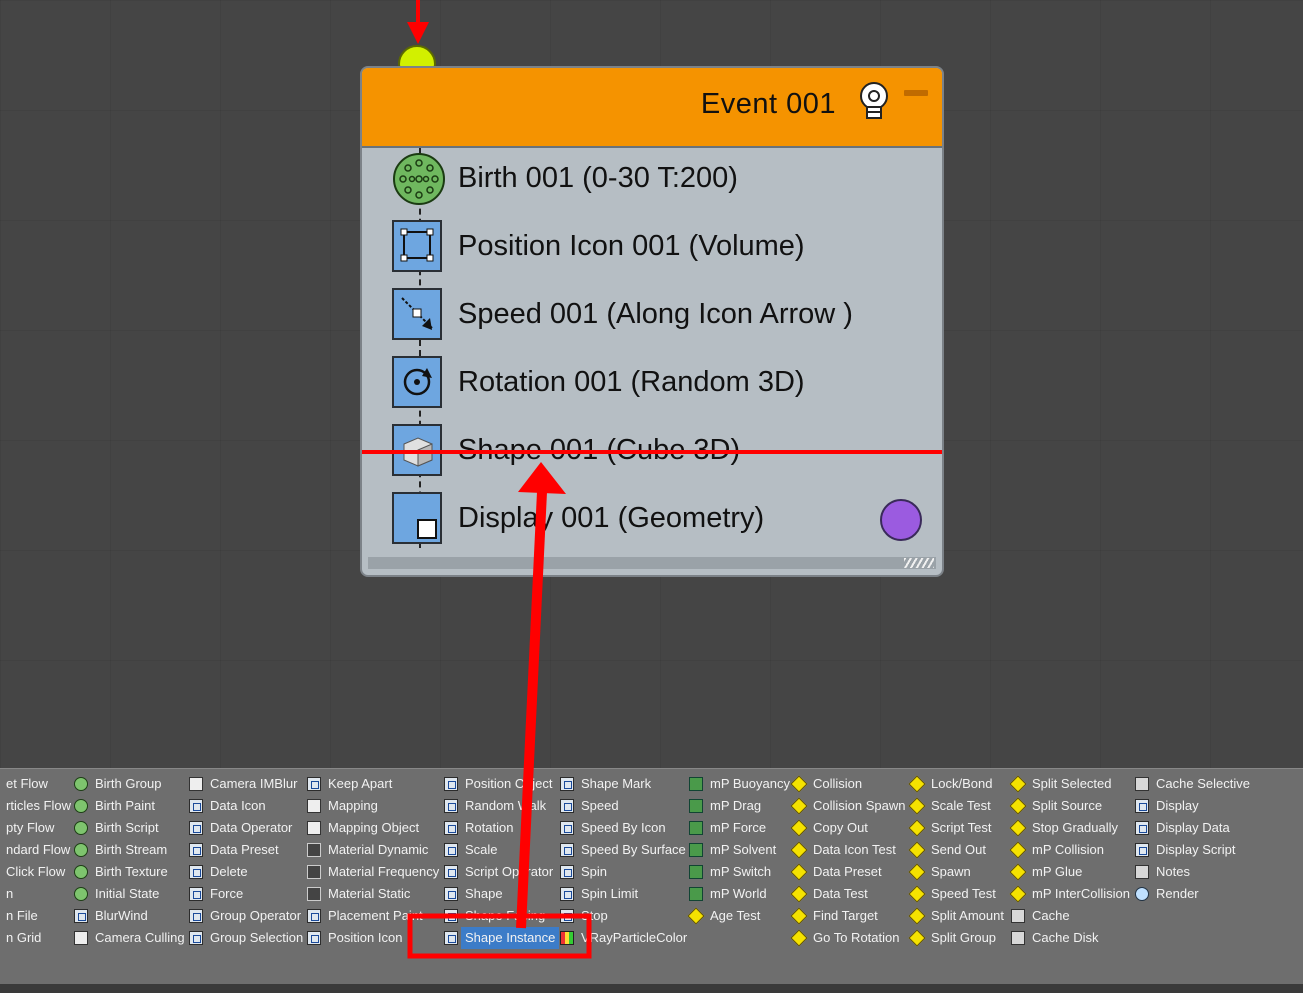  What do you see at coordinates (196, 916) in the screenshot?
I see `group-operator-icon` at bounding box center [196, 916].